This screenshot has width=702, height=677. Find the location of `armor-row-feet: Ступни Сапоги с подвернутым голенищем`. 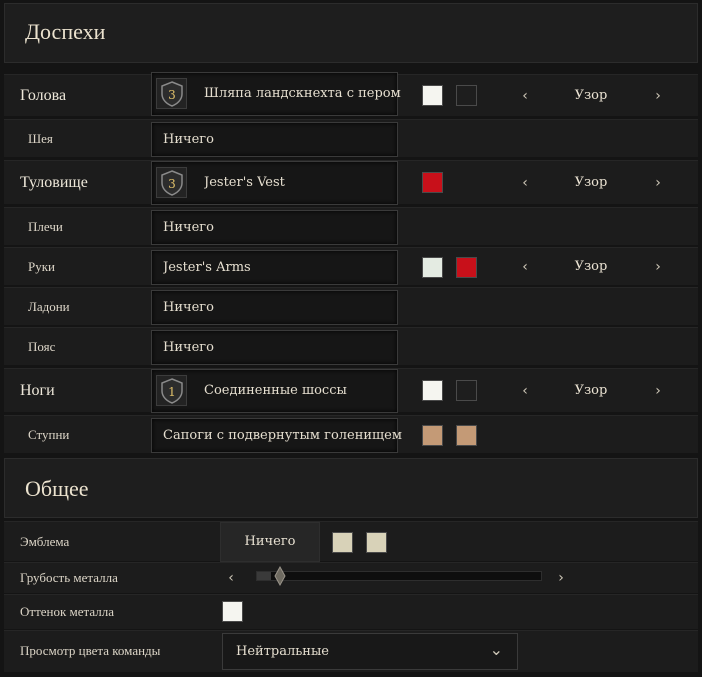

armor-row-feet: Ступни Сапоги с подвернутым голенищем is located at coordinates (351, 434).